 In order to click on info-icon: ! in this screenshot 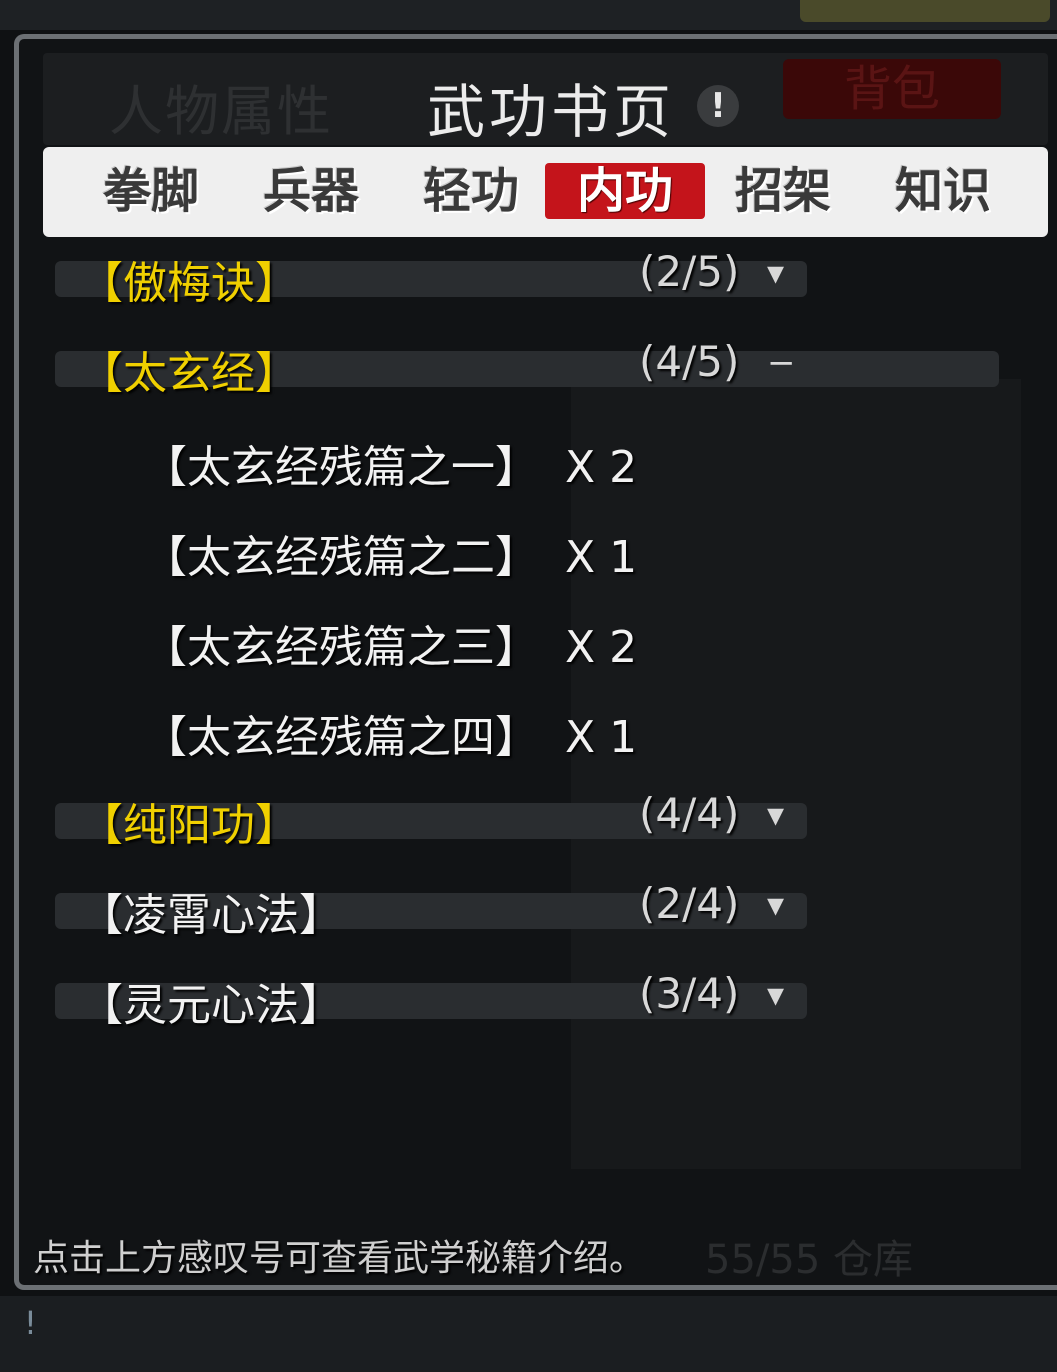, I will do `click(718, 106)`.